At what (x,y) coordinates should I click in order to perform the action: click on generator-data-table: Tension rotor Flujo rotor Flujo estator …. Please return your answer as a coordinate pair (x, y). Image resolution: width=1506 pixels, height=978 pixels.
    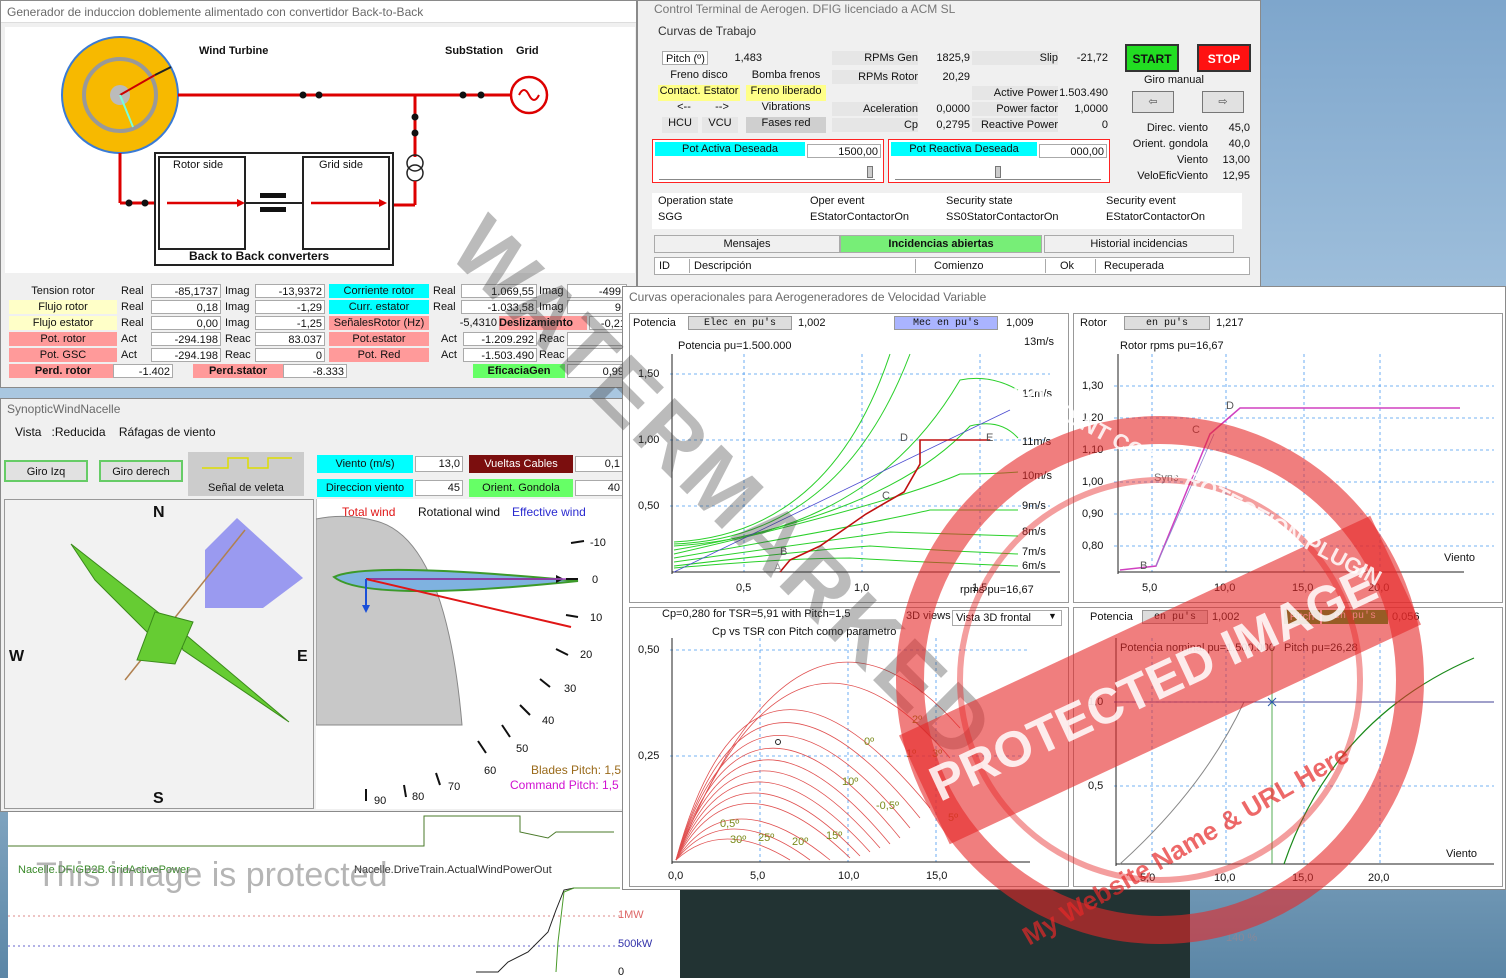
    Looking at the image, I should click on (322, 334).